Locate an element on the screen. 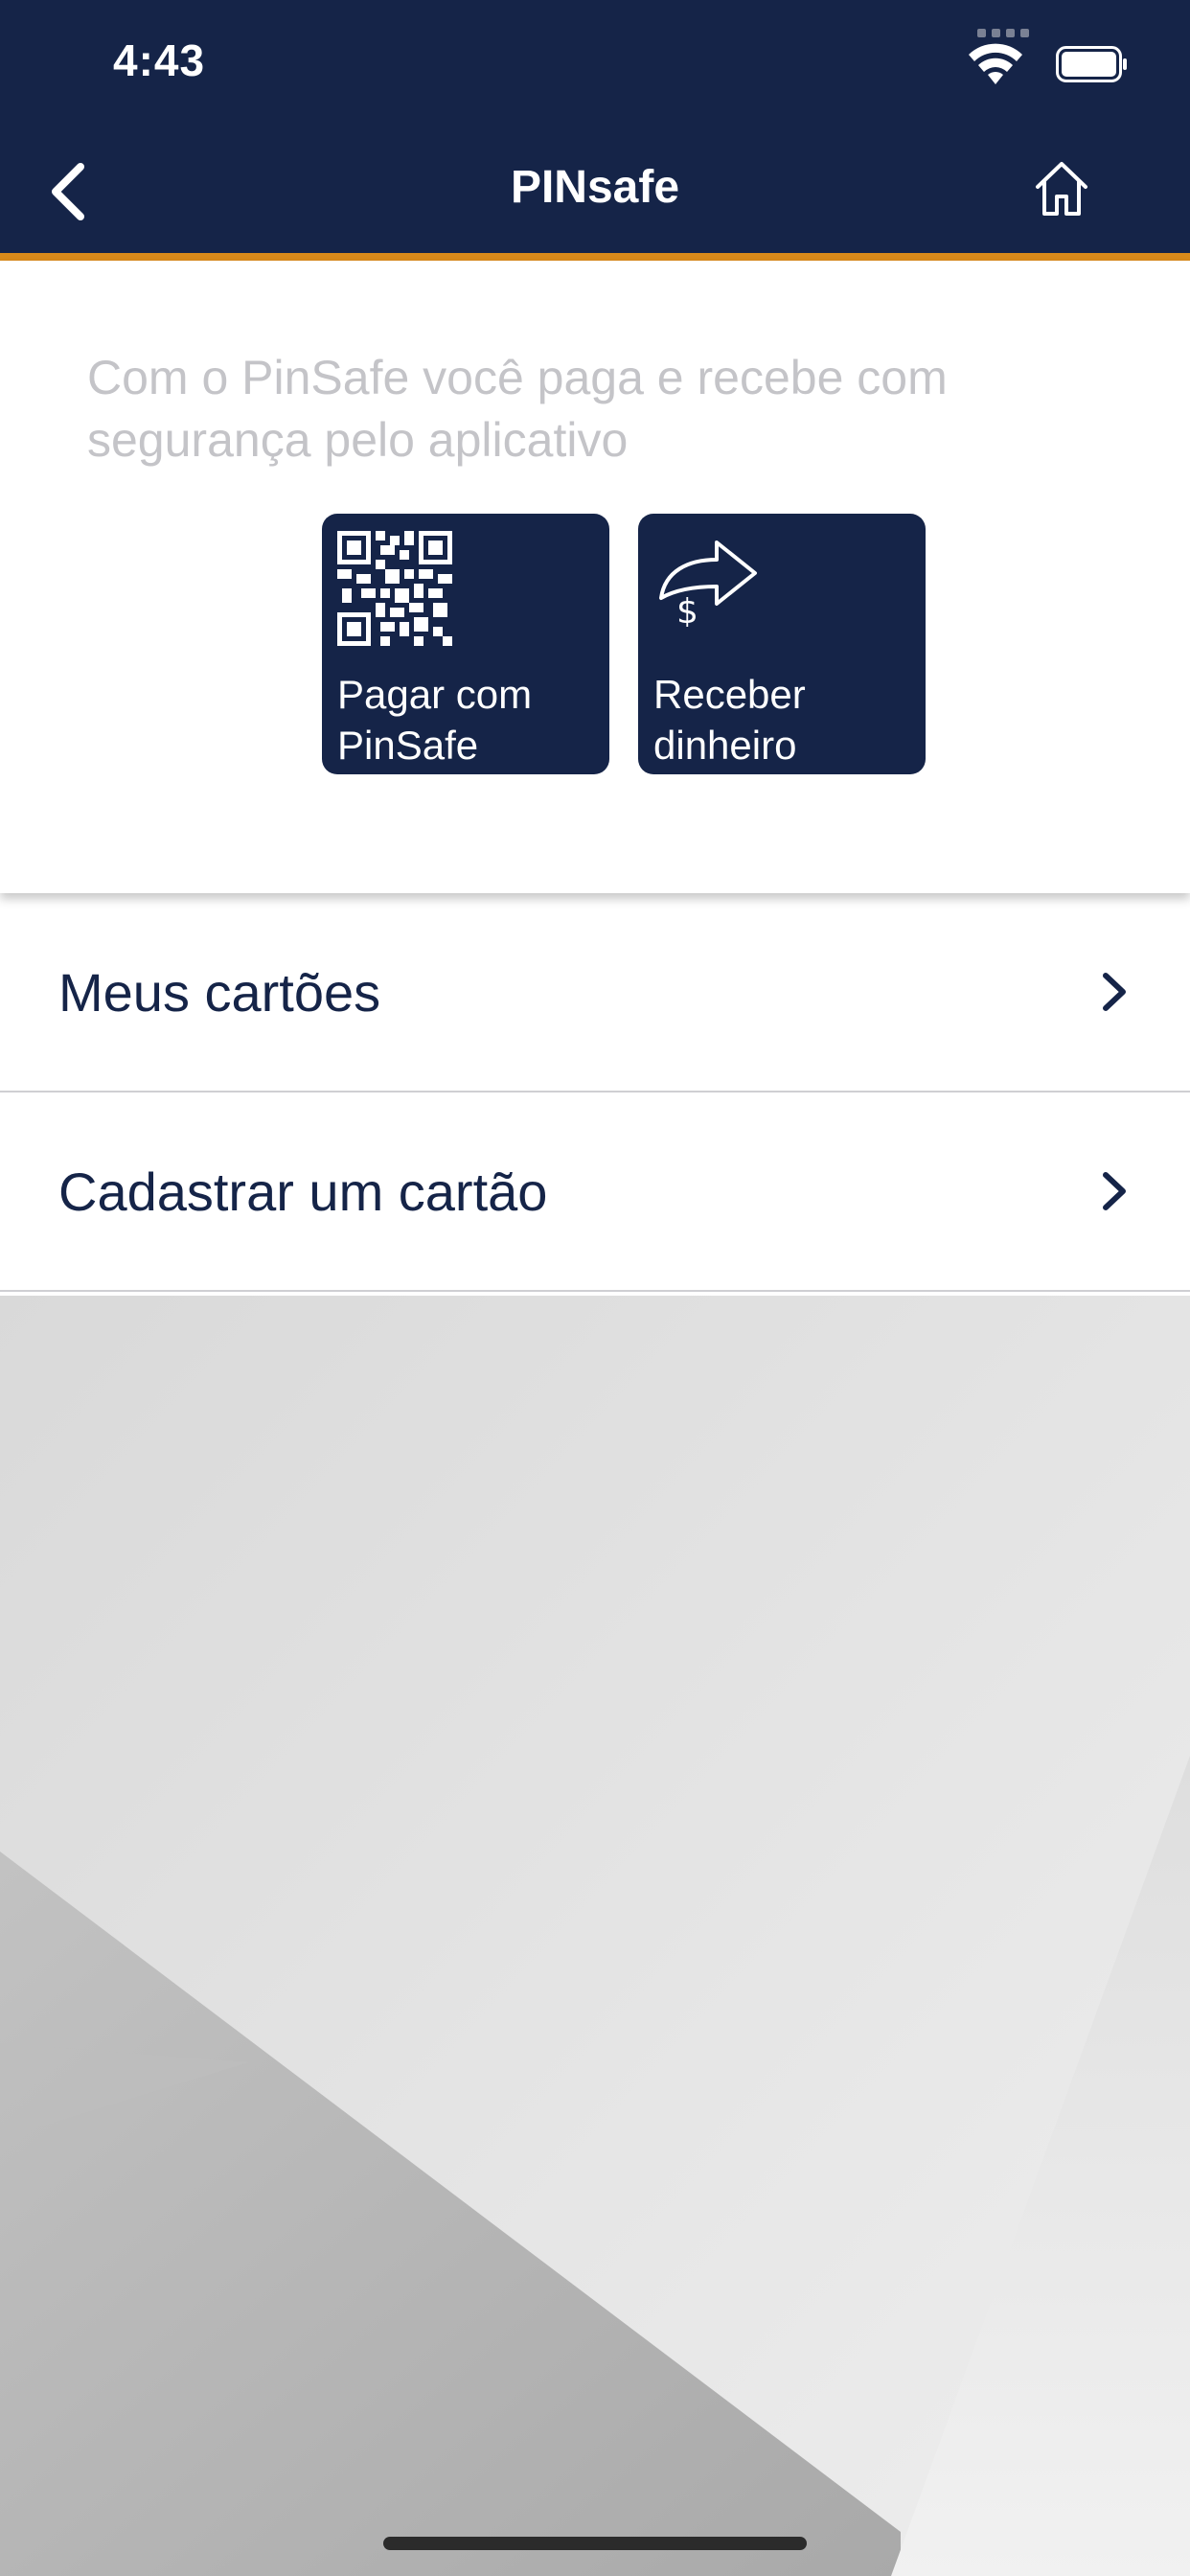 The image size is (1190, 2576). pay-with-pinsafe-label: Pagar com PinSafe is located at coordinates (435, 720).